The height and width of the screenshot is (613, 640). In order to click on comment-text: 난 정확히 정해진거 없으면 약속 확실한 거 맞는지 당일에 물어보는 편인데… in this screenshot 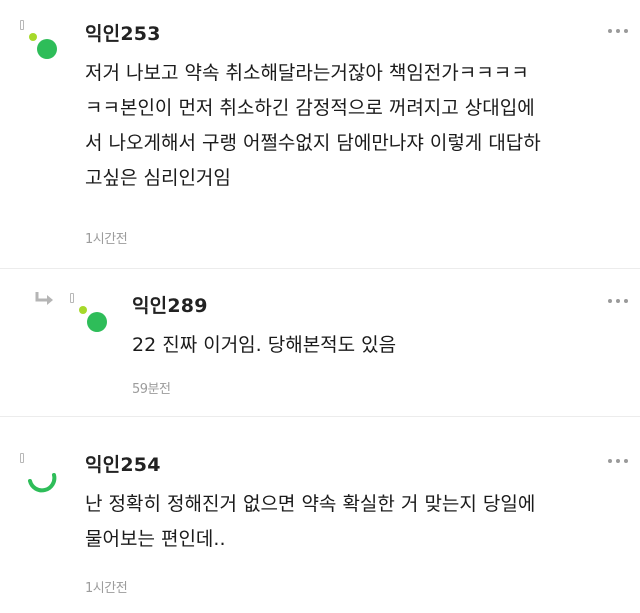, I will do `click(310, 521)`.